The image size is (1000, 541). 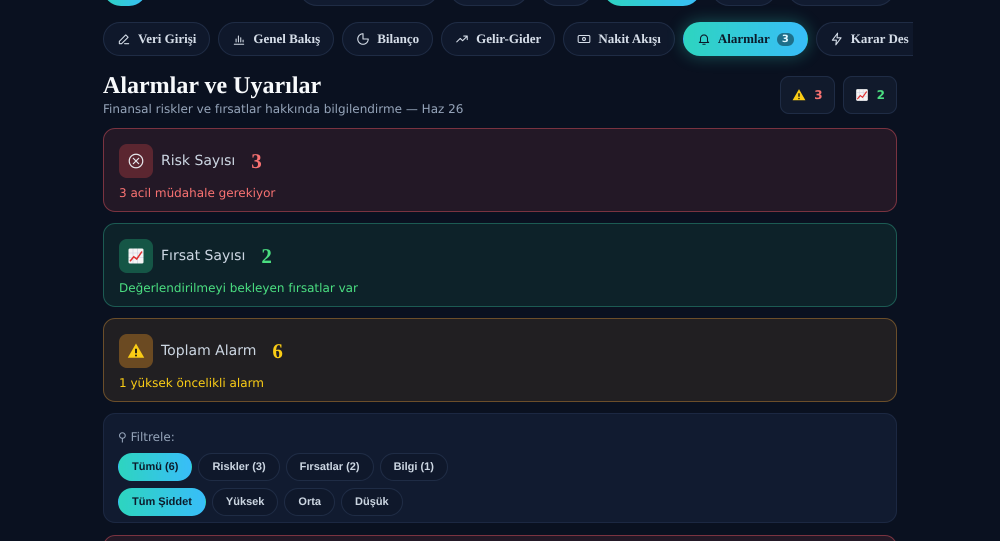 I want to click on nav-tab: Gelir-Gider, so click(x=498, y=39).